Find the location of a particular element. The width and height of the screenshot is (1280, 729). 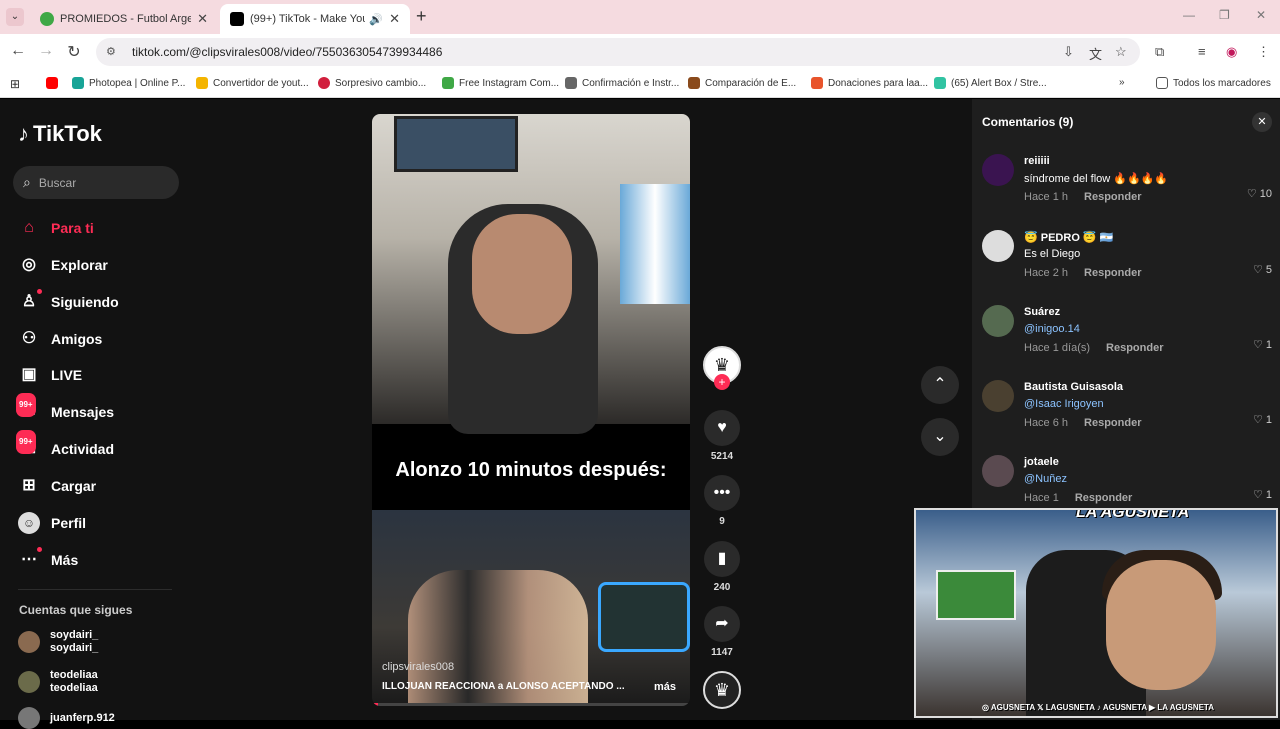

followed-account: teodeliaa teodeliaa is located at coordinates (58, 682).